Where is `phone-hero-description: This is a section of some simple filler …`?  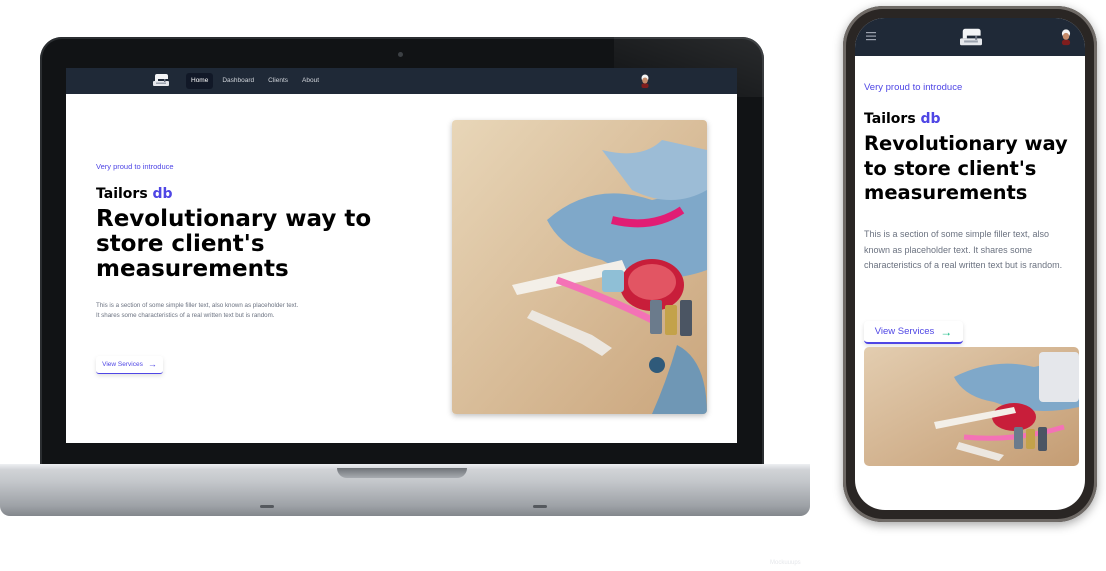 phone-hero-description: This is a section of some simple filler … is located at coordinates (963, 249).